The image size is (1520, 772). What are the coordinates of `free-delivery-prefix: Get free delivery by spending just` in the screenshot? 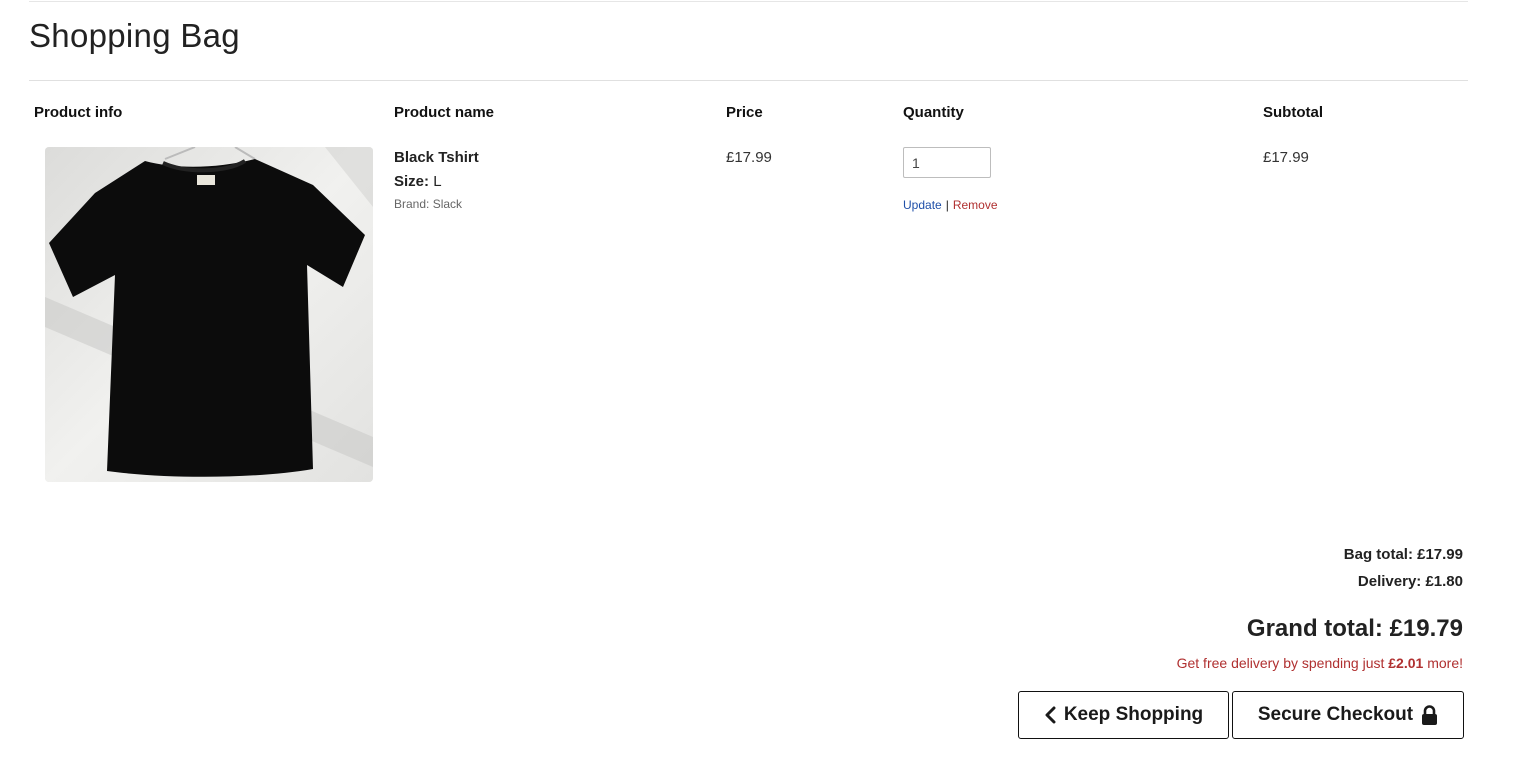 It's located at (1280, 663).